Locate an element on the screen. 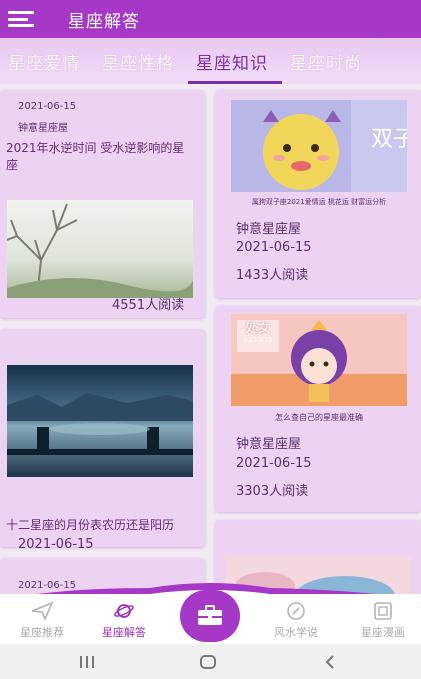 This screenshot has height=679, width=421. comic-icon is located at coordinates (383, 611).